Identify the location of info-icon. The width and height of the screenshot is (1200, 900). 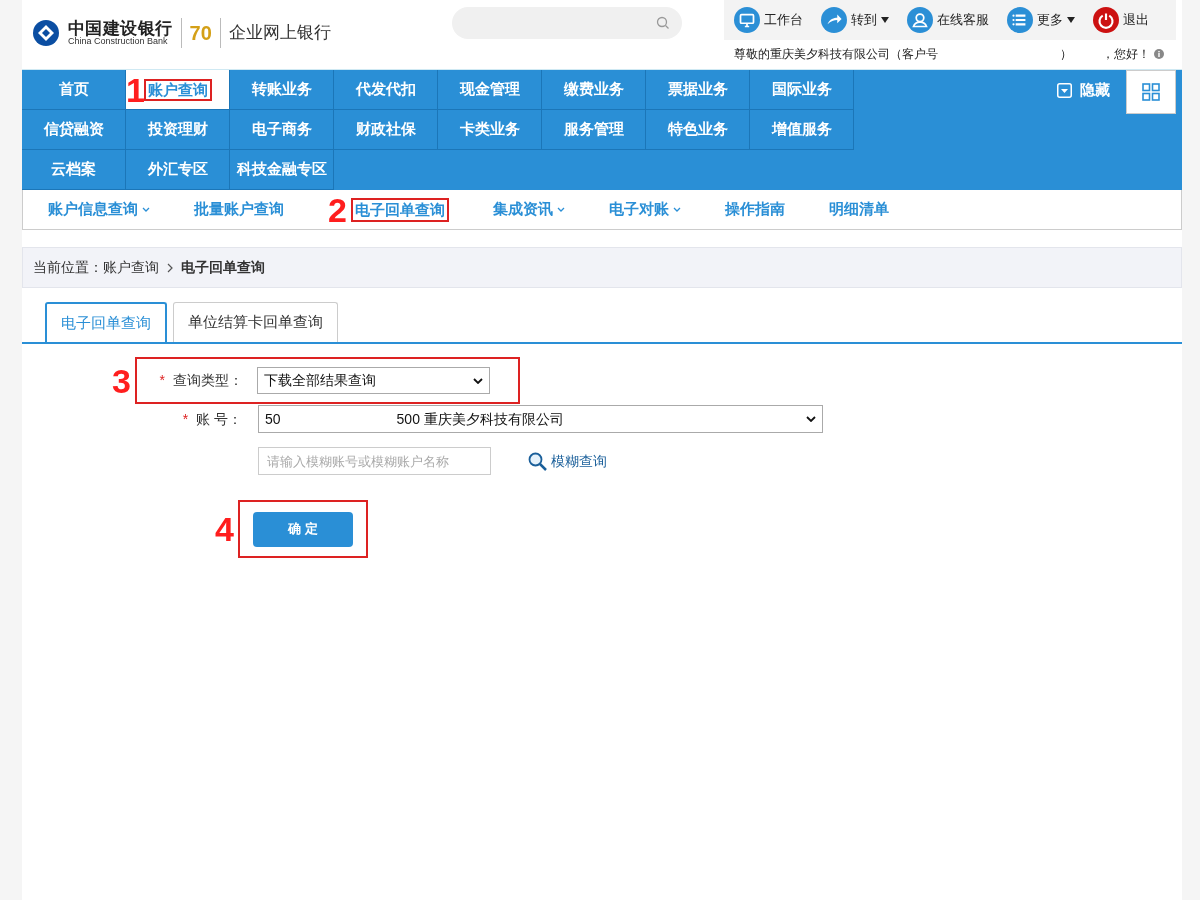
(1159, 54).